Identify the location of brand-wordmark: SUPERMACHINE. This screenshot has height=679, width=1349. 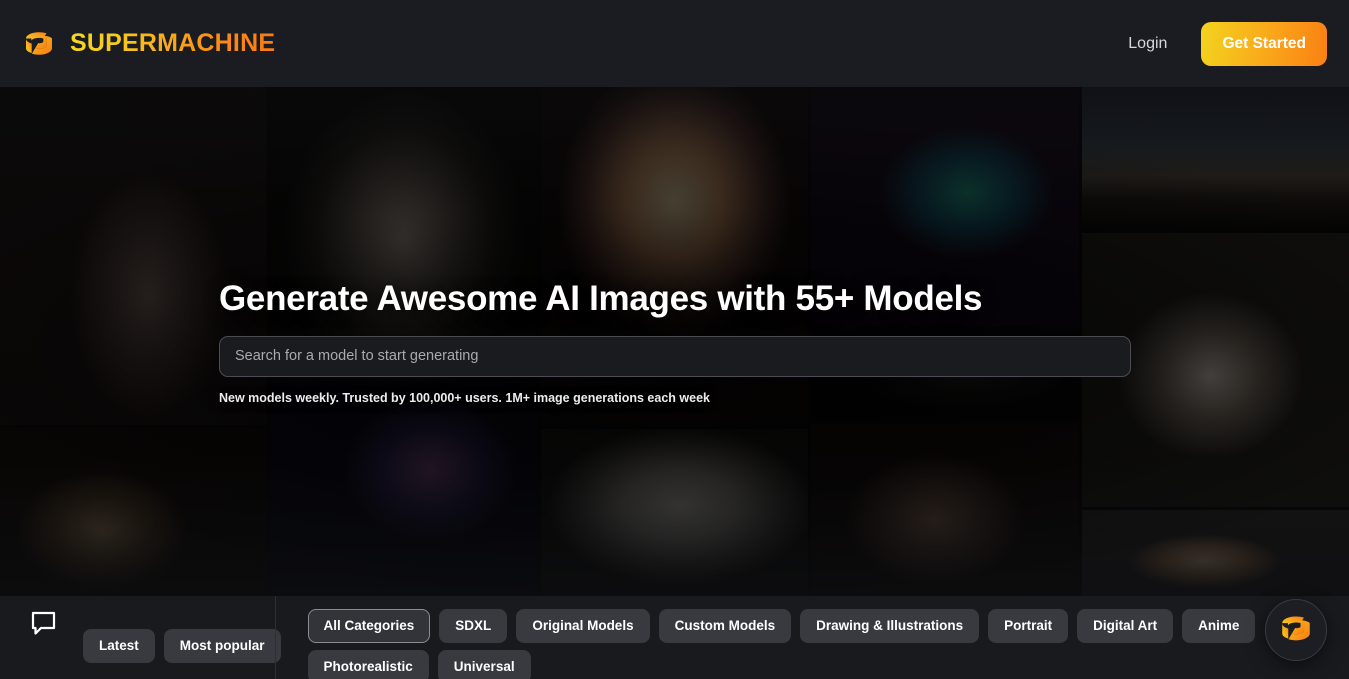
(172, 43).